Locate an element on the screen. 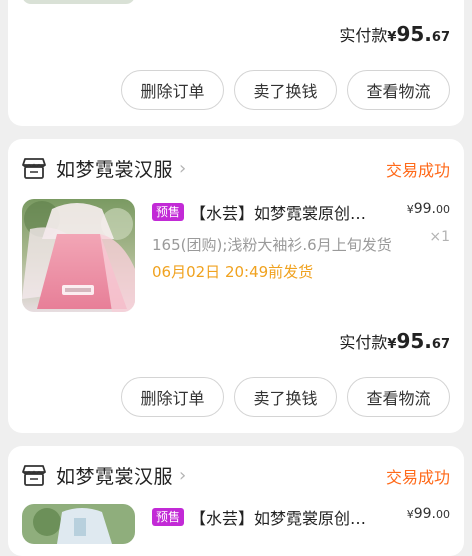 The height and width of the screenshot is (556, 472). product-info: 预售 【水芸】如梦霓裳原创… ¥99.00 is located at coordinates (301, 517).